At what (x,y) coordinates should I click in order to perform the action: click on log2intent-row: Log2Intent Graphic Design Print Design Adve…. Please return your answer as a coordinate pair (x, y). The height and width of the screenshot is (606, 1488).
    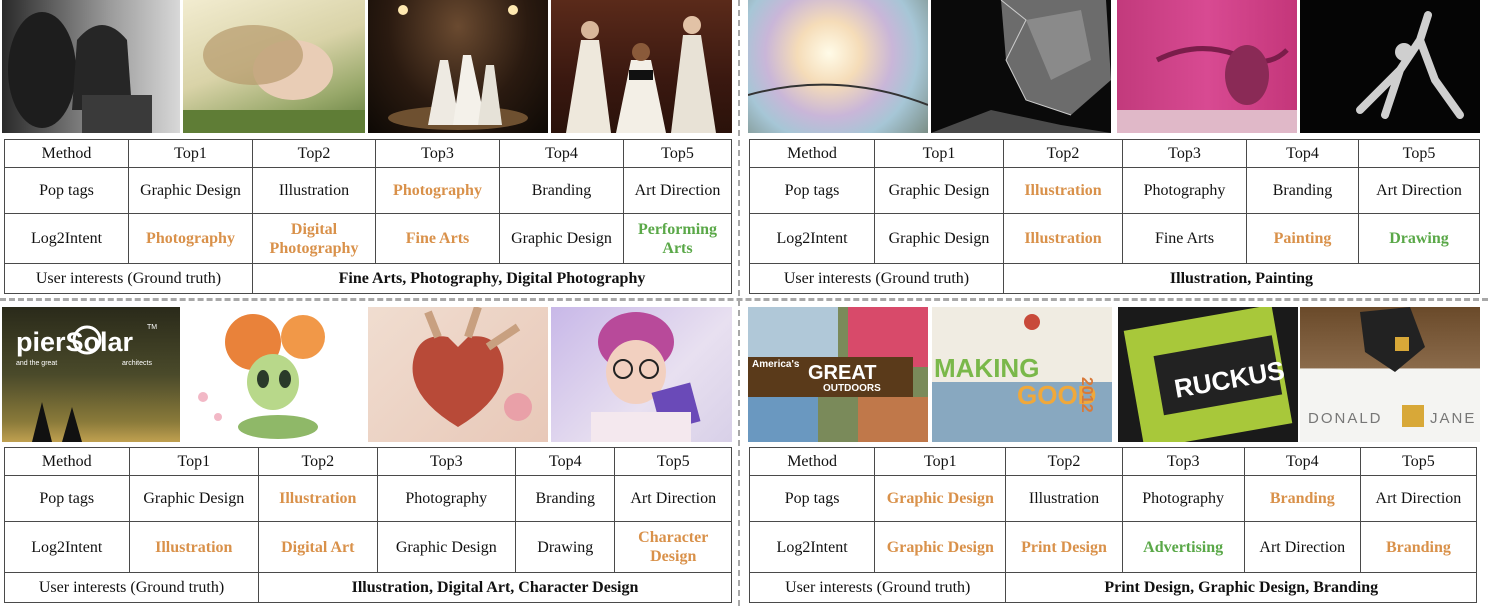
    Looking at the image, I should click on (1113, 547).